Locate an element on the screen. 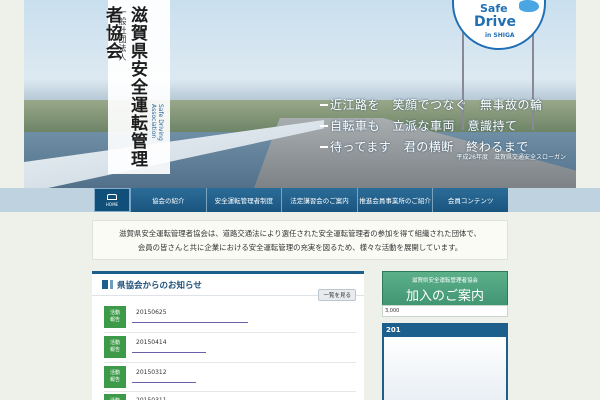 The width and height of the screenshot is (600, 400). news-item: 活動 報告 20150312 is located at coordinates (135, 377).